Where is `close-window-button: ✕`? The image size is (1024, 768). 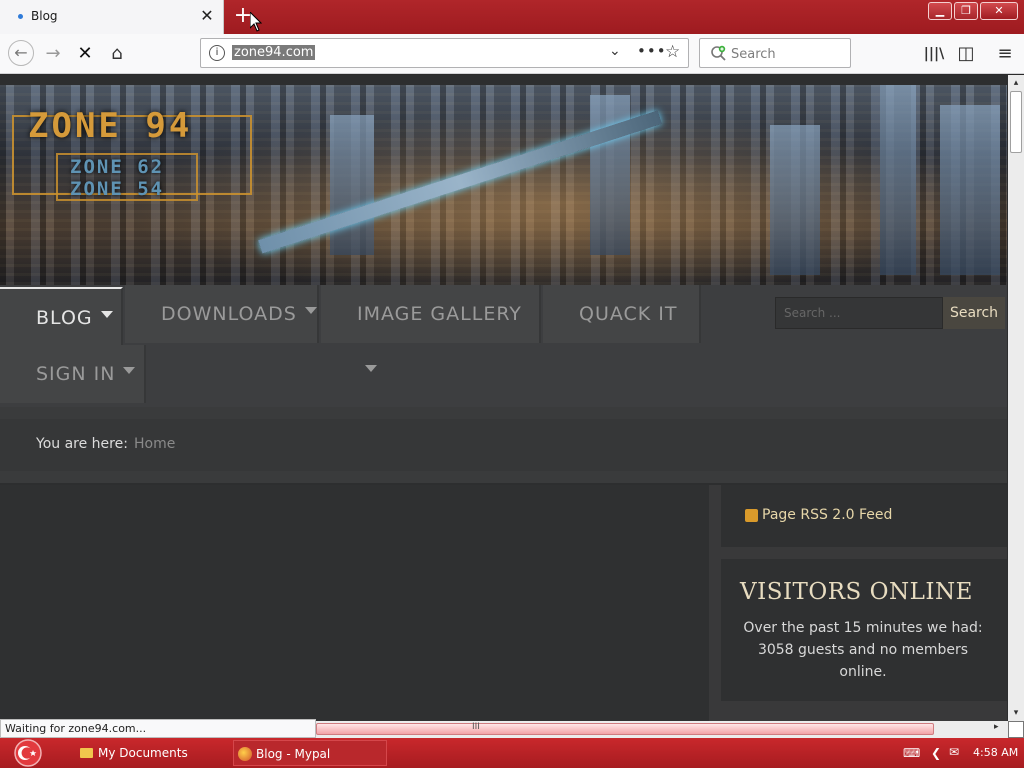 close-window-button: ✕ is located at coordinates (999, 11).